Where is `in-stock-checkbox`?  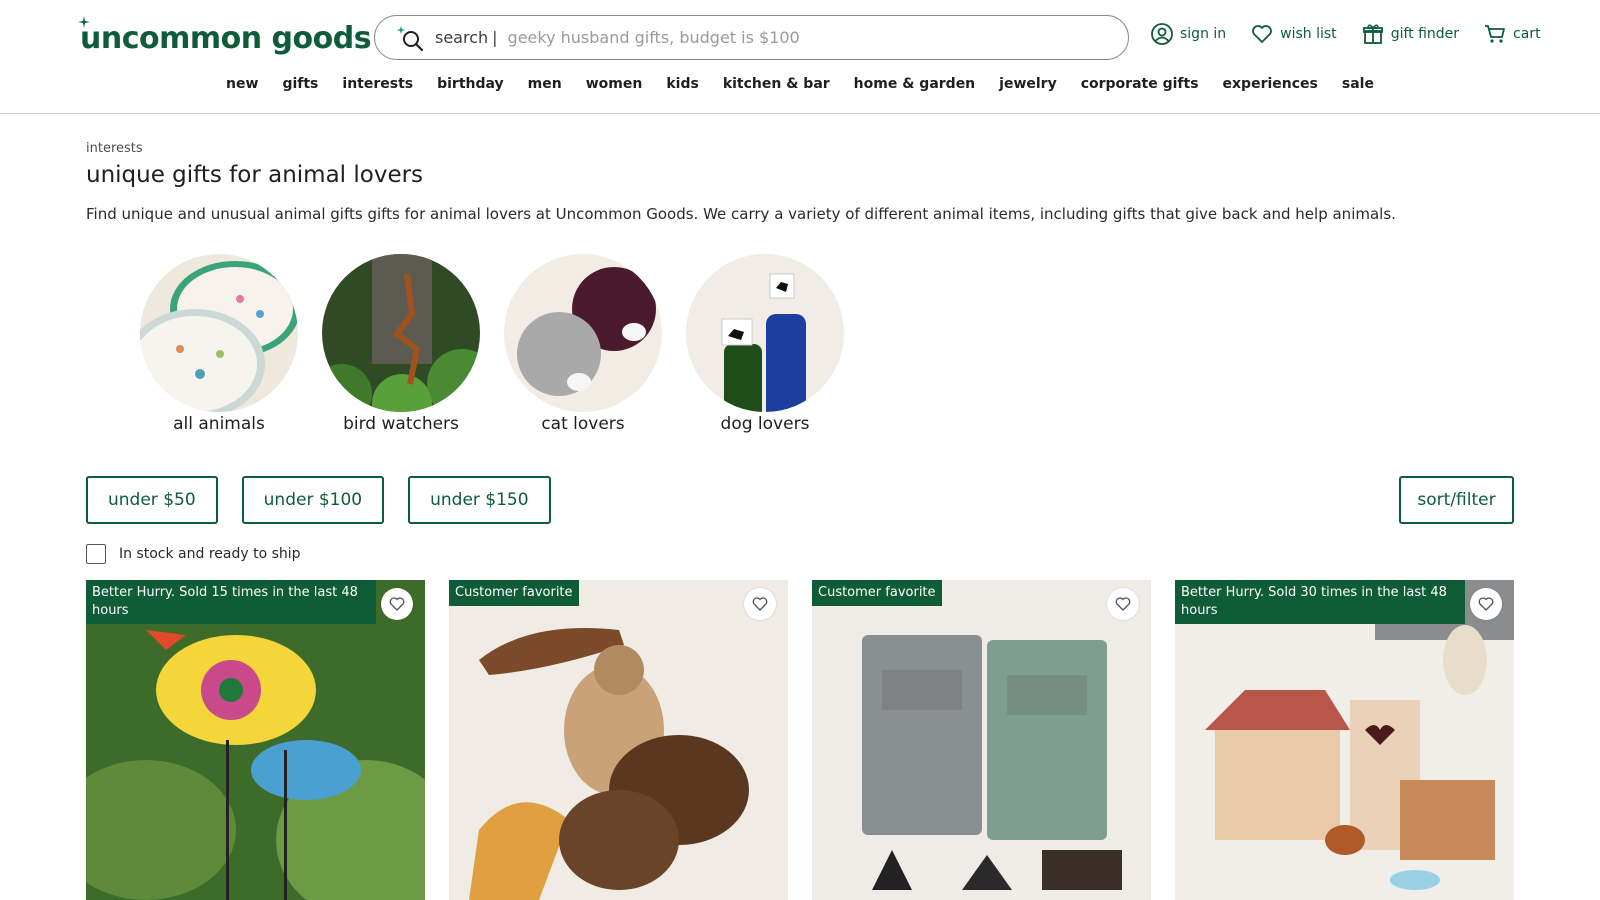
in-stock-checkbox is located at coordinates (96, 554).